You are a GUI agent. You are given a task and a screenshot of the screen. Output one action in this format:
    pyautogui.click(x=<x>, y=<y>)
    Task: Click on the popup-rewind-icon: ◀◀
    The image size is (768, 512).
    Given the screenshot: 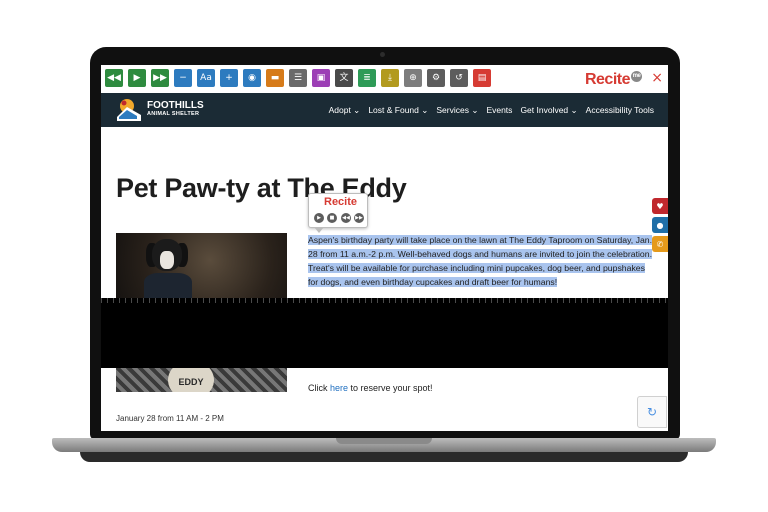 What is the action you would take?
    pyautogui.click(x=346, y=218)
    